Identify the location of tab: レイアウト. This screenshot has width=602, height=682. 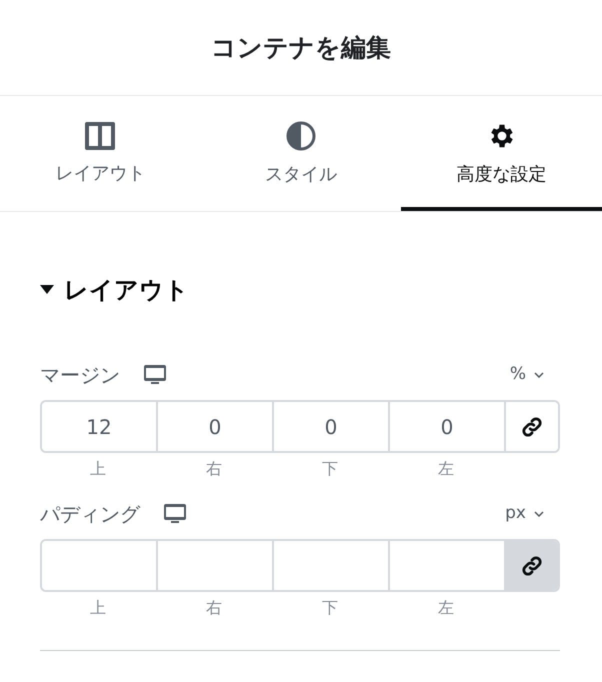
(100, 153).